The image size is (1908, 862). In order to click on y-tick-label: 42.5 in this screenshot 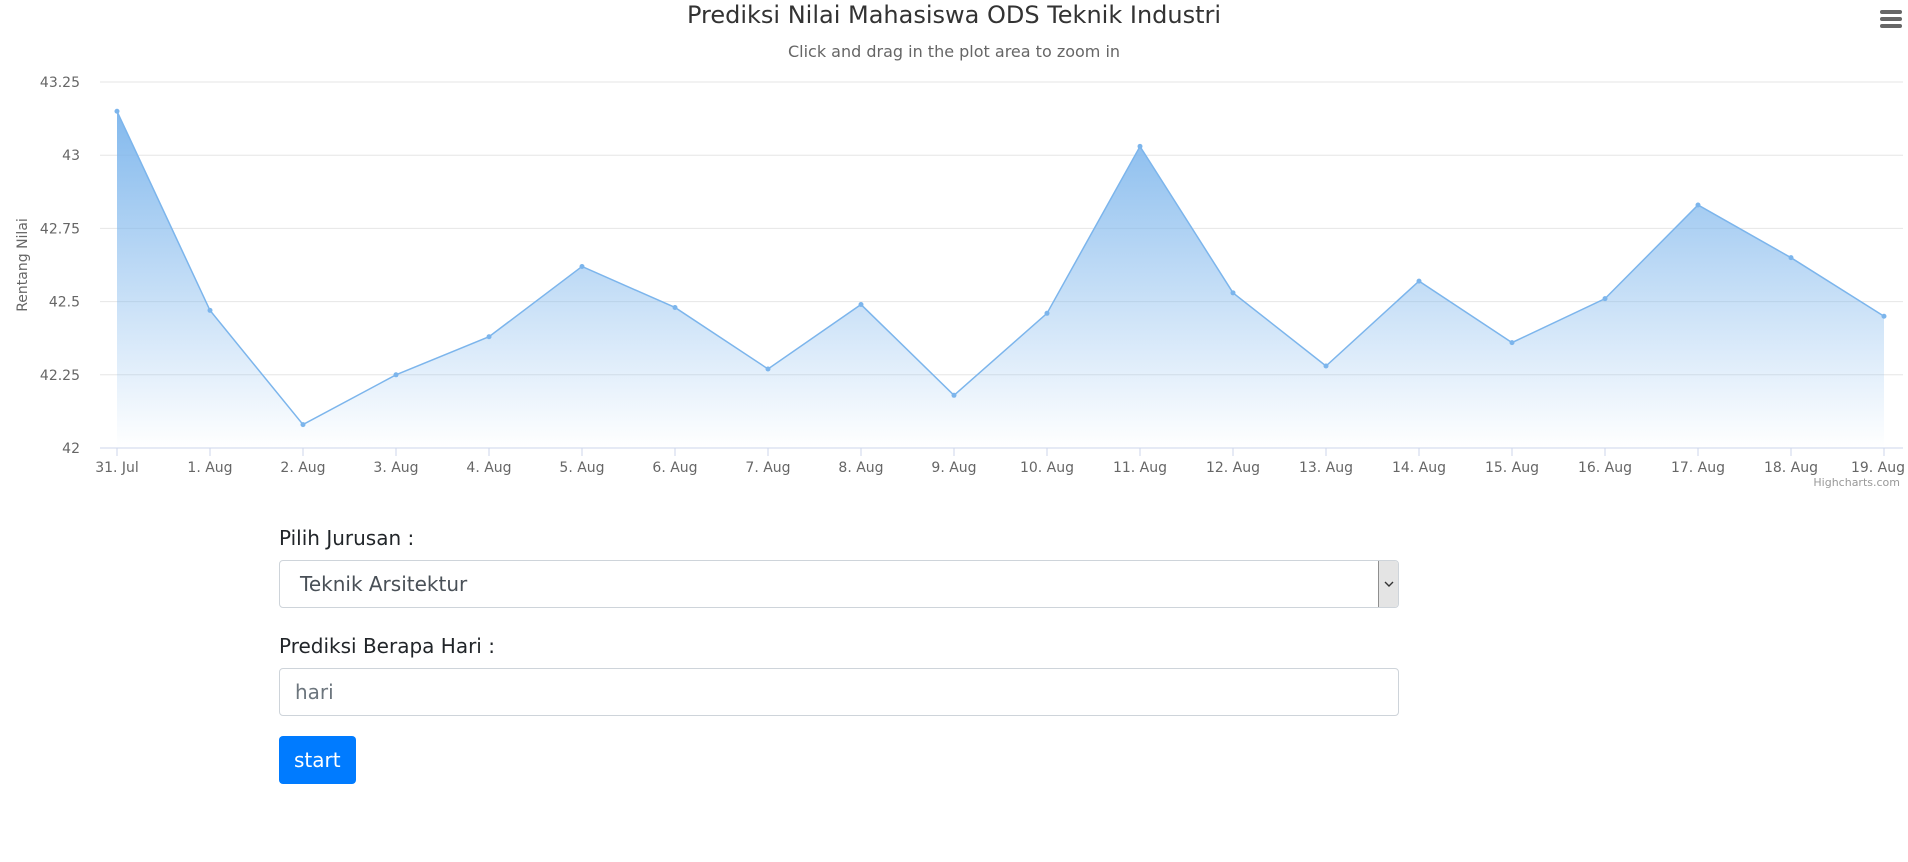, I will do `click(64, 303)`.